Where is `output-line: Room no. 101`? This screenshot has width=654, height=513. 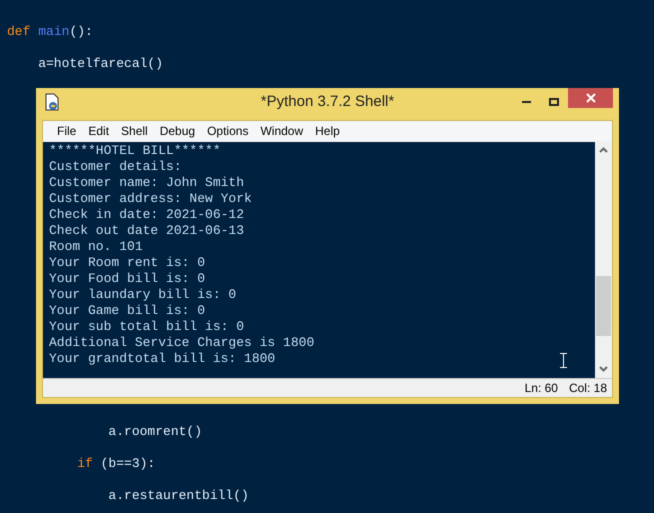 output-line: Room no. 101 is located at coordinates (96, 247).